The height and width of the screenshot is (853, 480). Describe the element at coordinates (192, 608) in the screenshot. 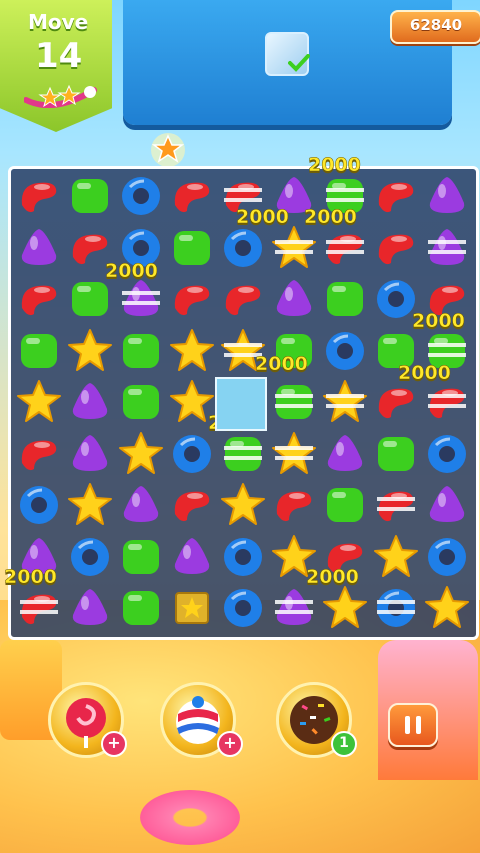

I see `candy-wrapped-yellow` at that location.